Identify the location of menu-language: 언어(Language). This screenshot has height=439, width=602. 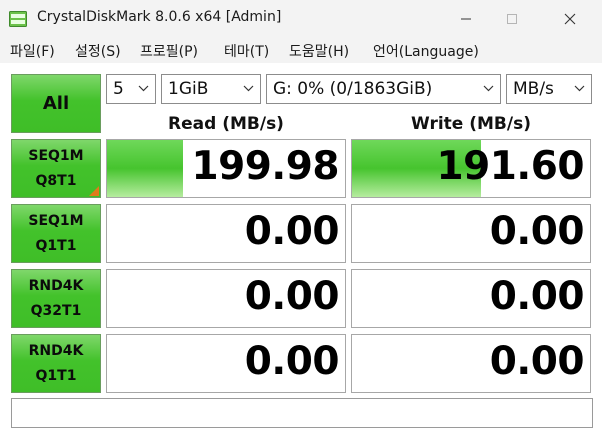
(426, 51).